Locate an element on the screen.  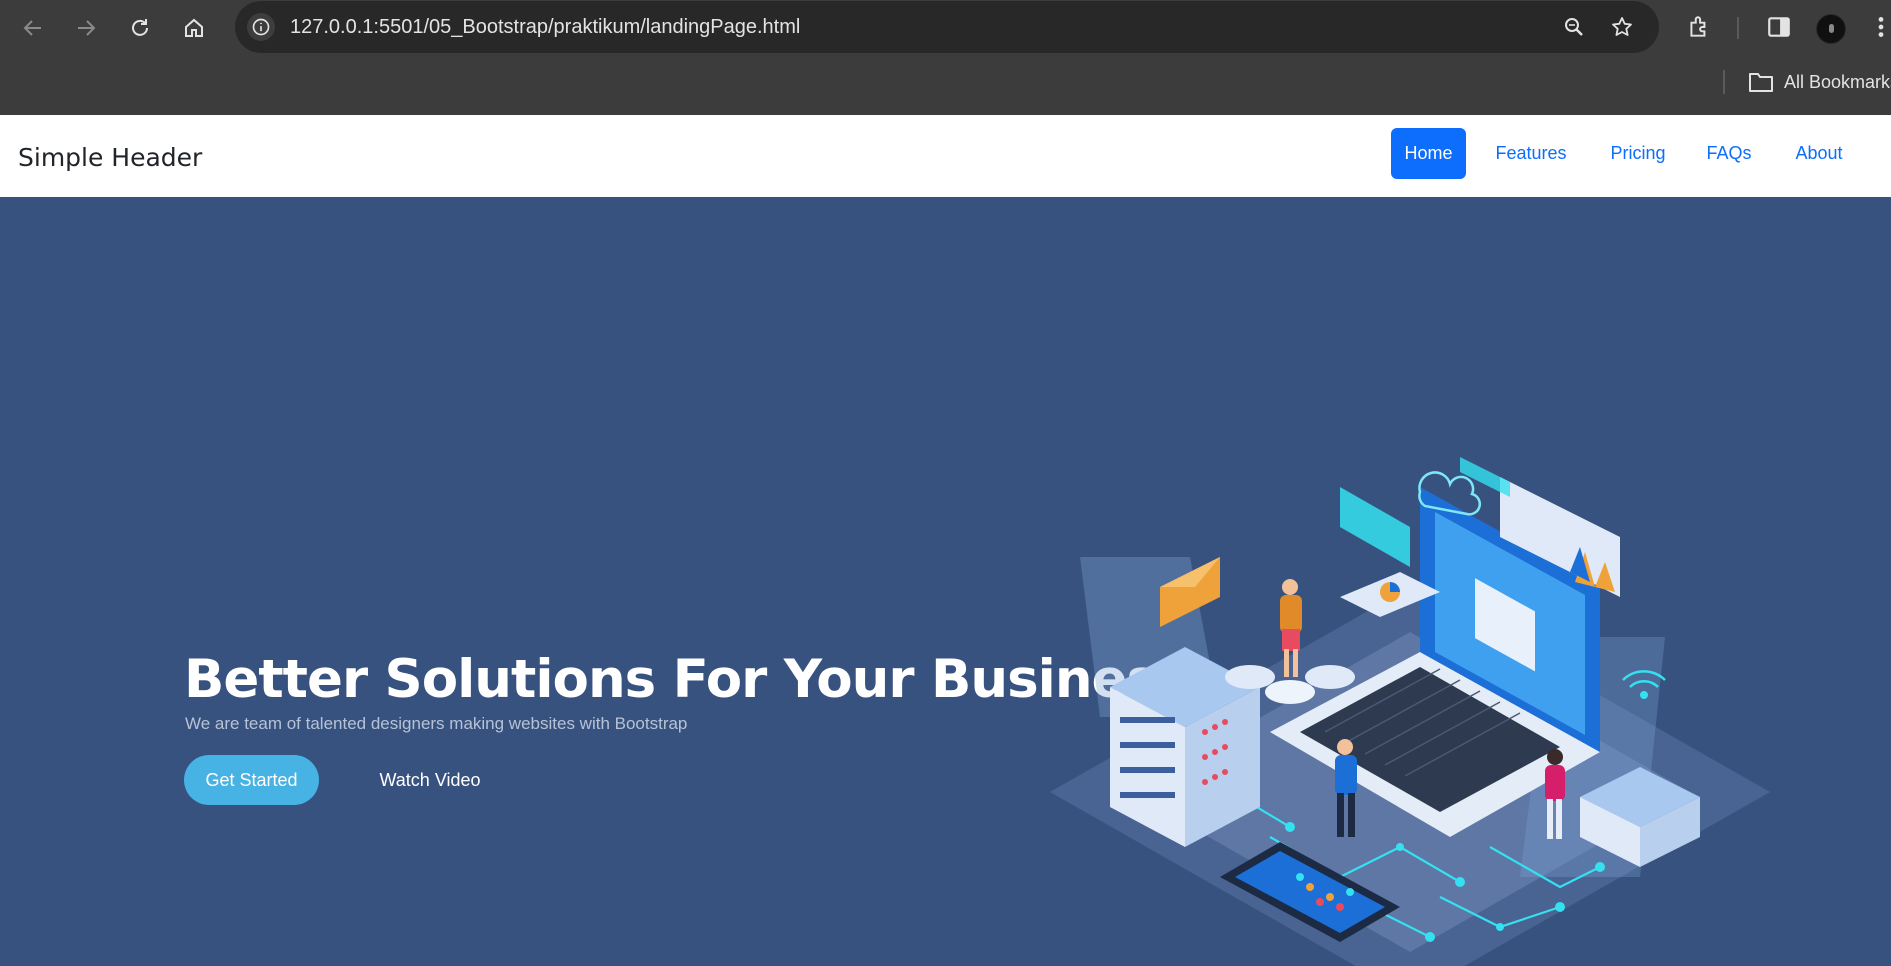
nav-pricing: Pricing is located at coordinates (1638, 153).